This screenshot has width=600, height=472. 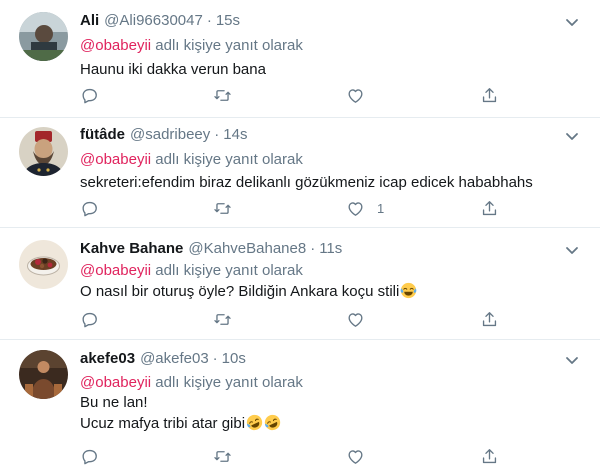 I want to click on timestamp: 11s, so click(x=330, y=248).